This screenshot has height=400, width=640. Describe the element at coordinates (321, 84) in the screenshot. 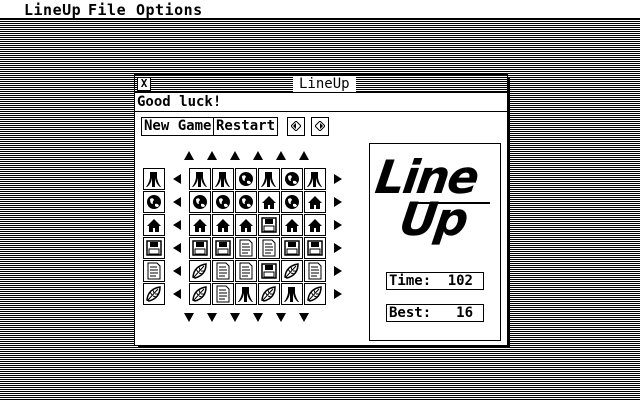

I see `window-titlebar: X LineUp` at that location.